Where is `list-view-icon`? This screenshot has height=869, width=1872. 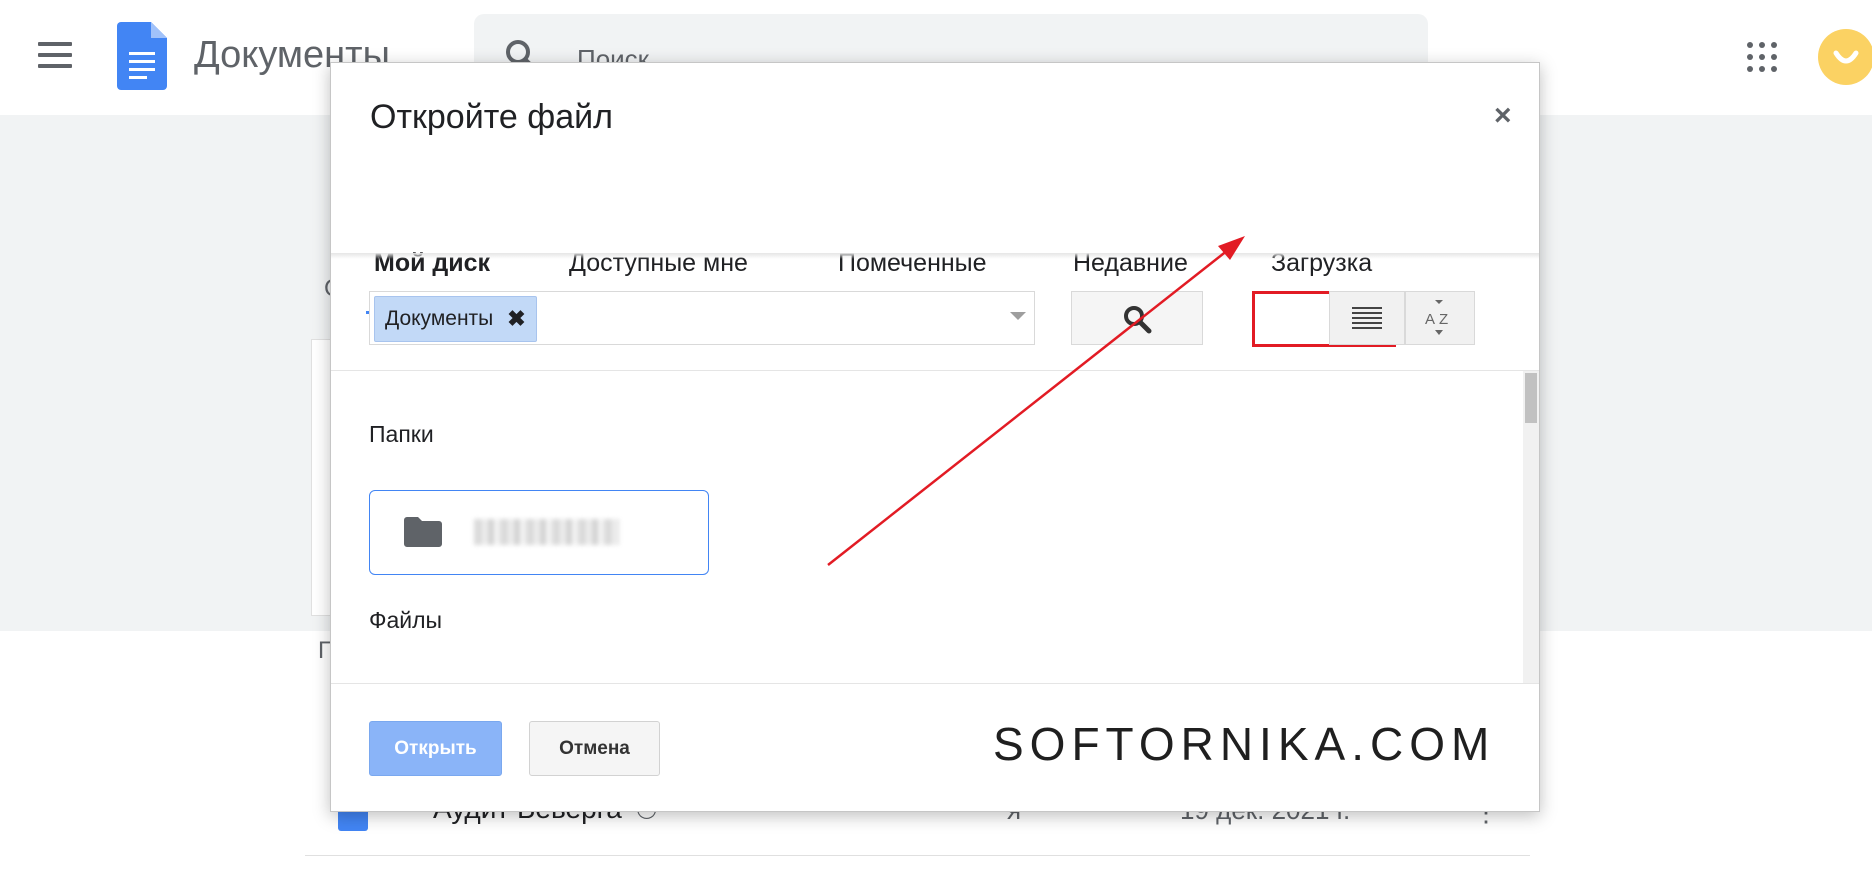
list-view-icon is located at coordinates (1367, 318).